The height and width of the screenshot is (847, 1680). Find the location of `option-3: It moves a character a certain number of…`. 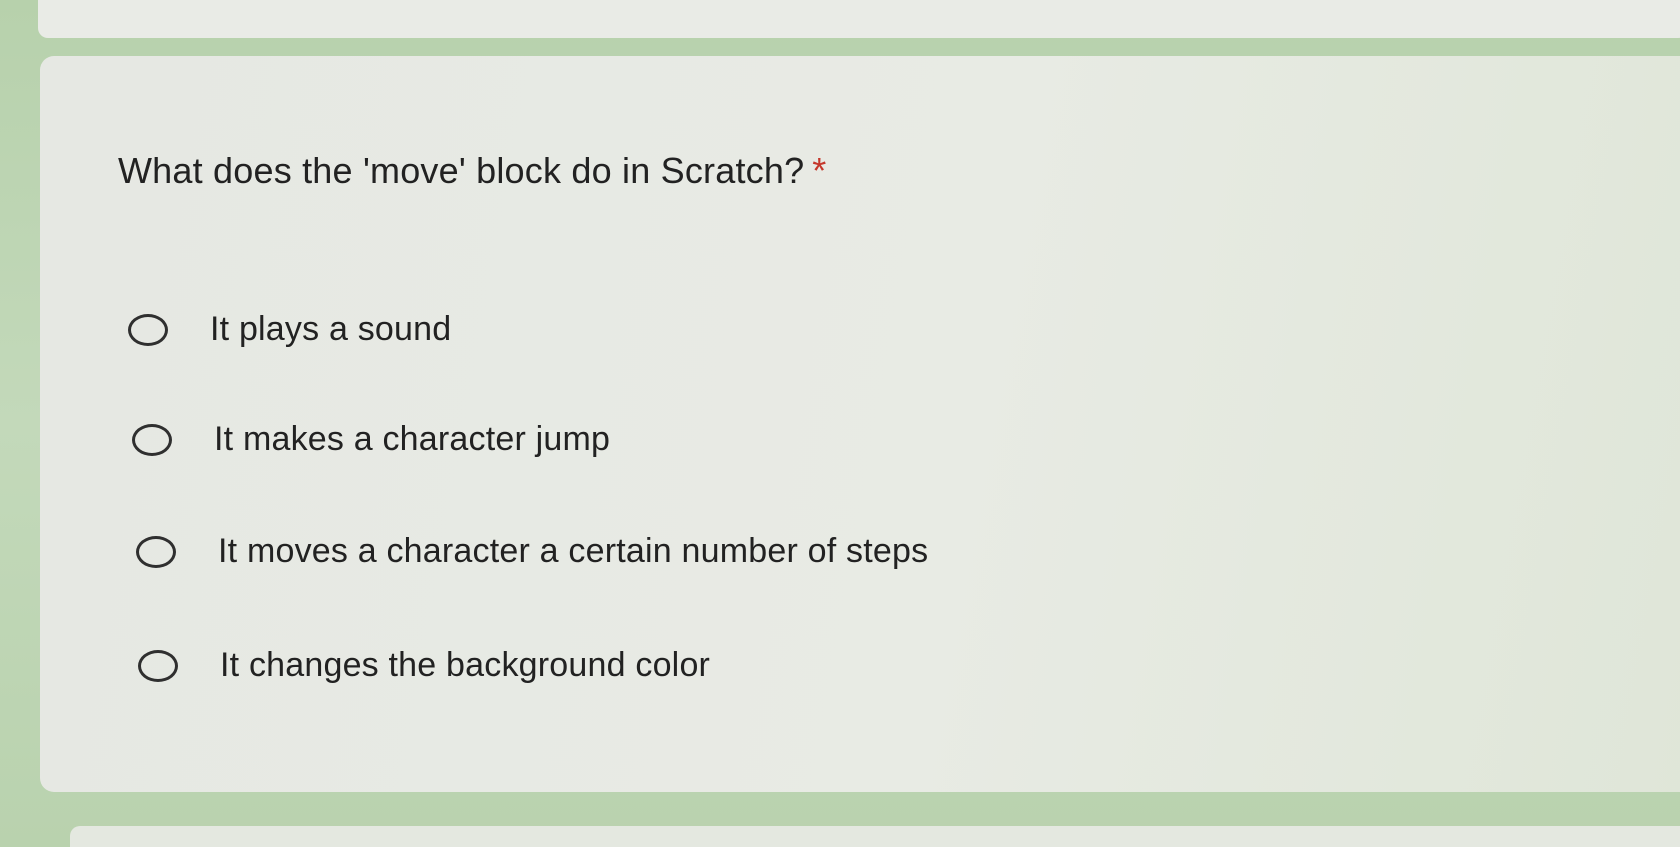

option-3: It moves a character a certain number of… is located at coordinates (532, 551).